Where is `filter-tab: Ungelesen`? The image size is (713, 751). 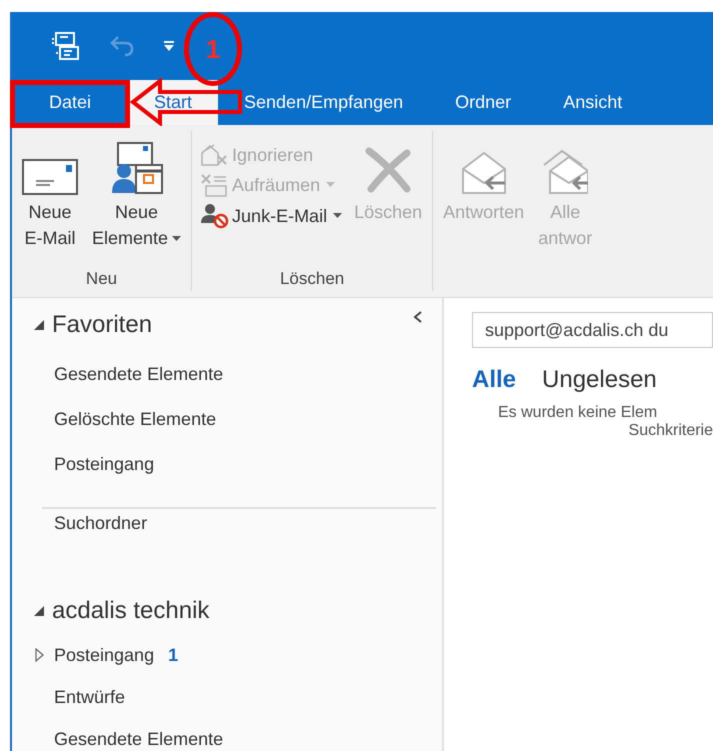
filter-tab: Ungelesen is located at coordinates (599, 380).